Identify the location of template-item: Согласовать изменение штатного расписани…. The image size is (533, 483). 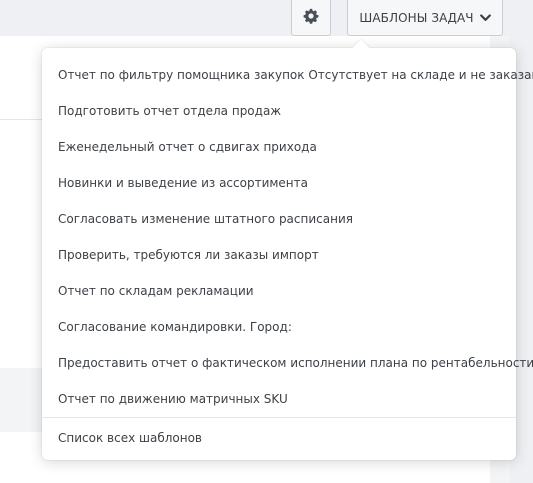
(279, 219).